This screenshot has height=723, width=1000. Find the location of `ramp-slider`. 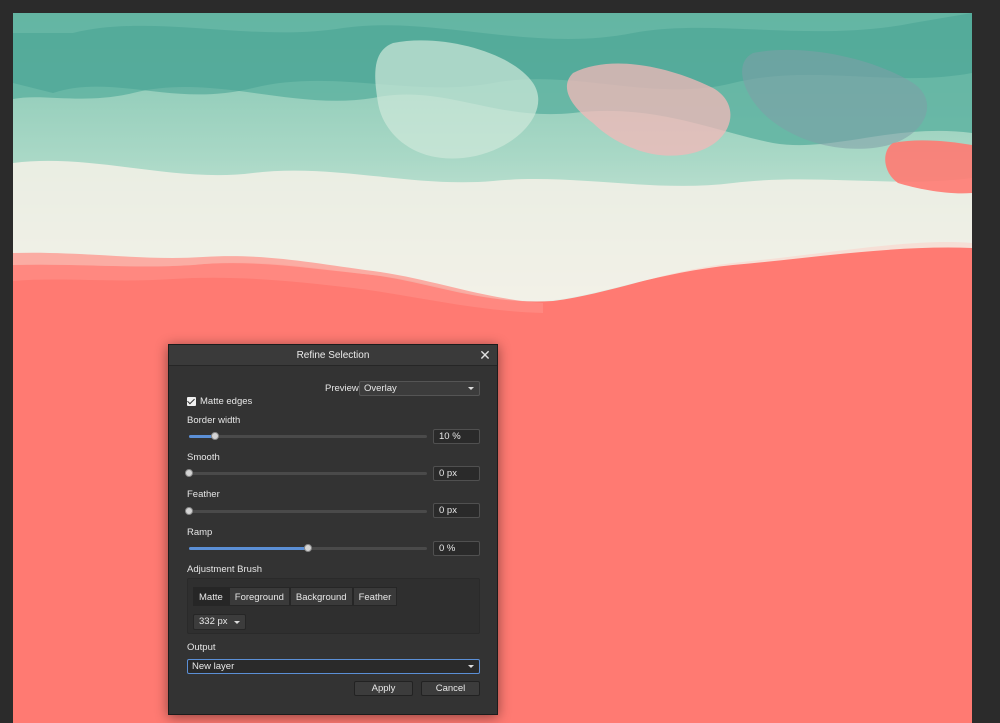

ramp-slider is located at coordinates (308, 548).